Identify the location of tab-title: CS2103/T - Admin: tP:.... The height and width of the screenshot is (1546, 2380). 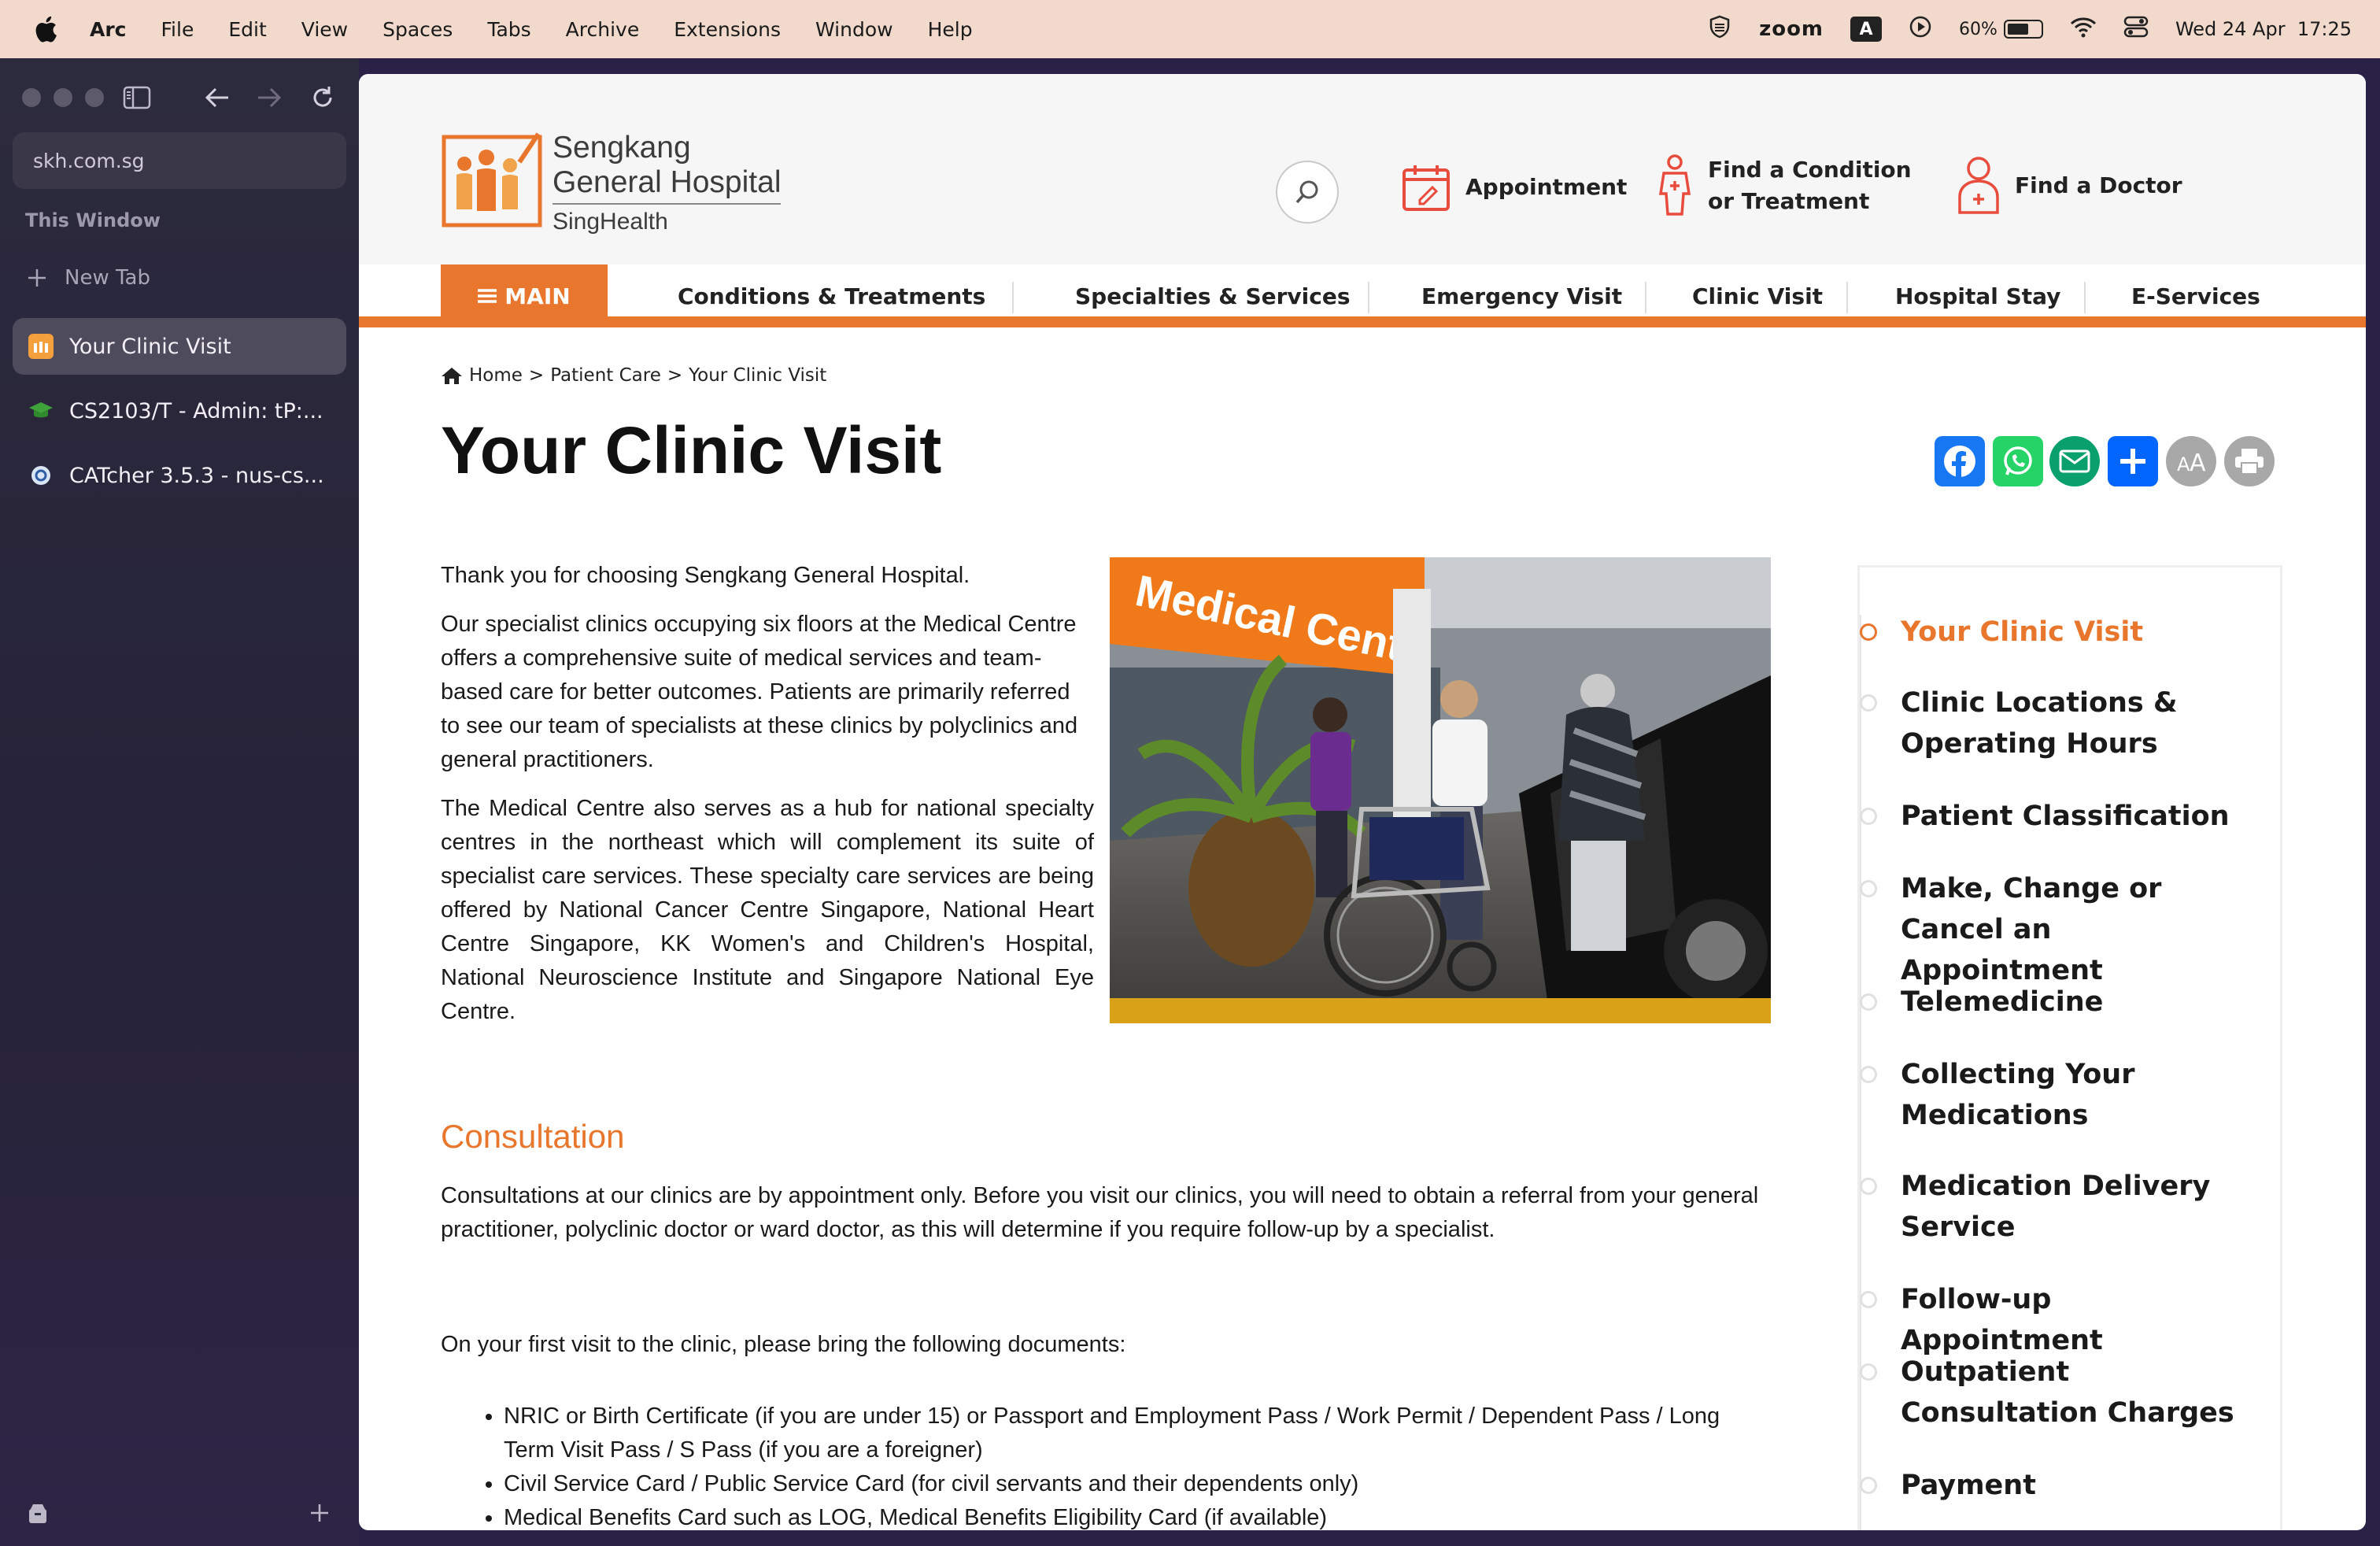
(196, 410).